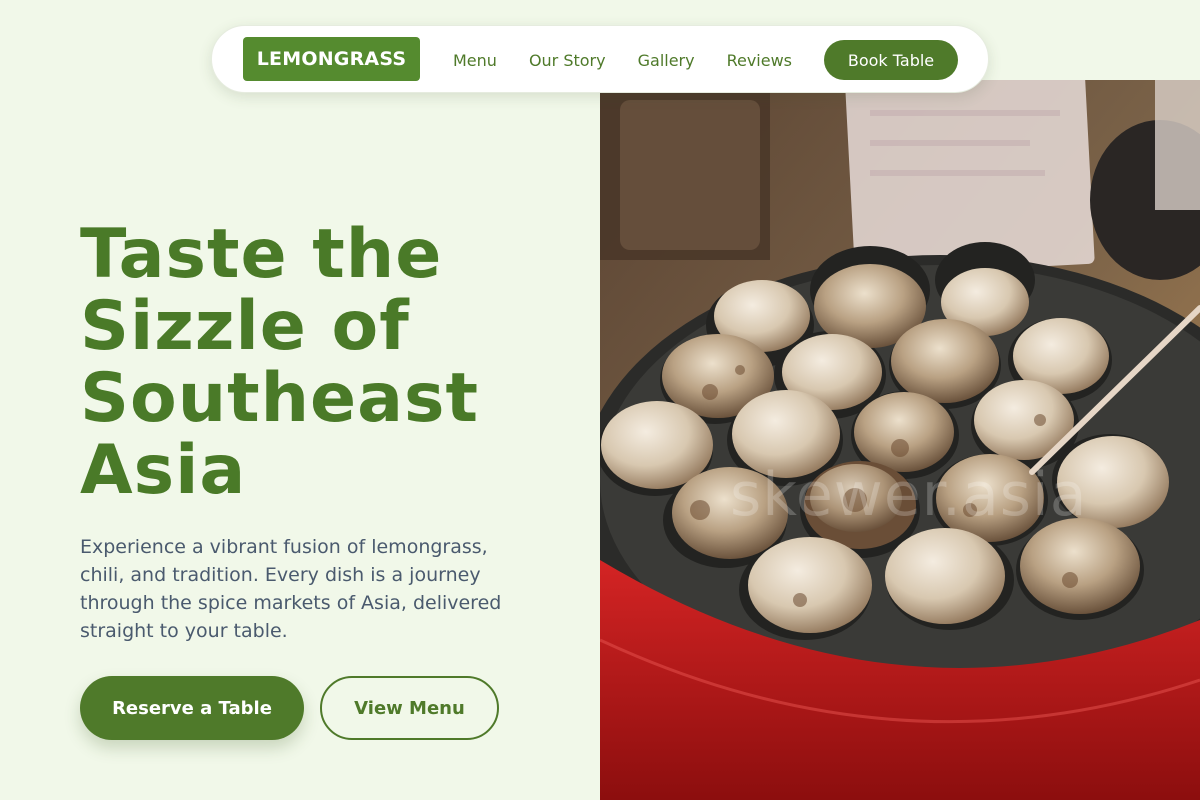 The image size is (1200, 800). What do you see at coordinates (475, 60) in the screenshot?
I see `nav-link-menu: Menu` at bounding box center [475, 60].